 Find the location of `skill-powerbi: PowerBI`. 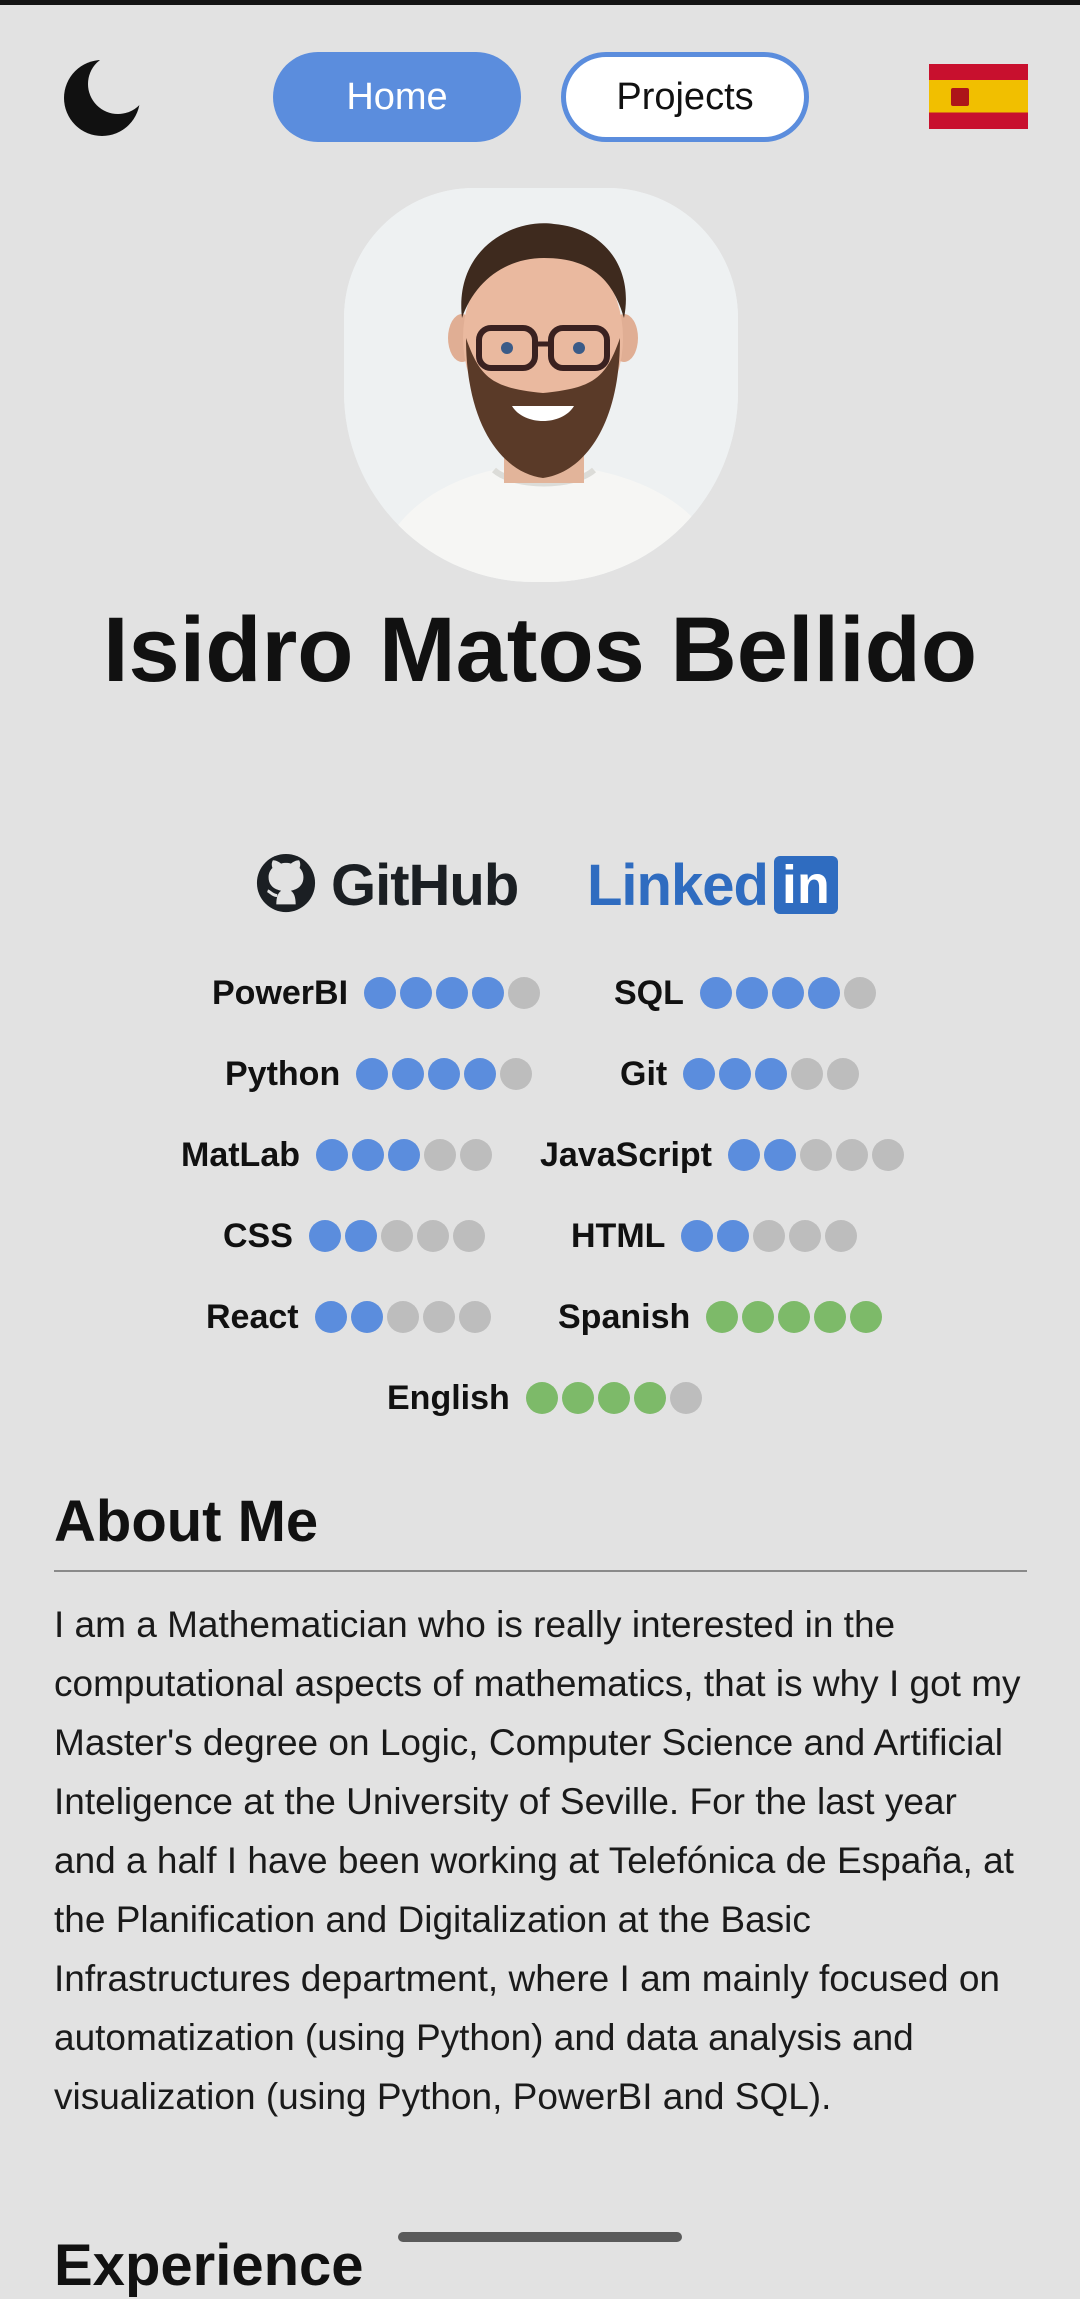

skill-powerbi: PowerBI is located at coordinates (376, 993).